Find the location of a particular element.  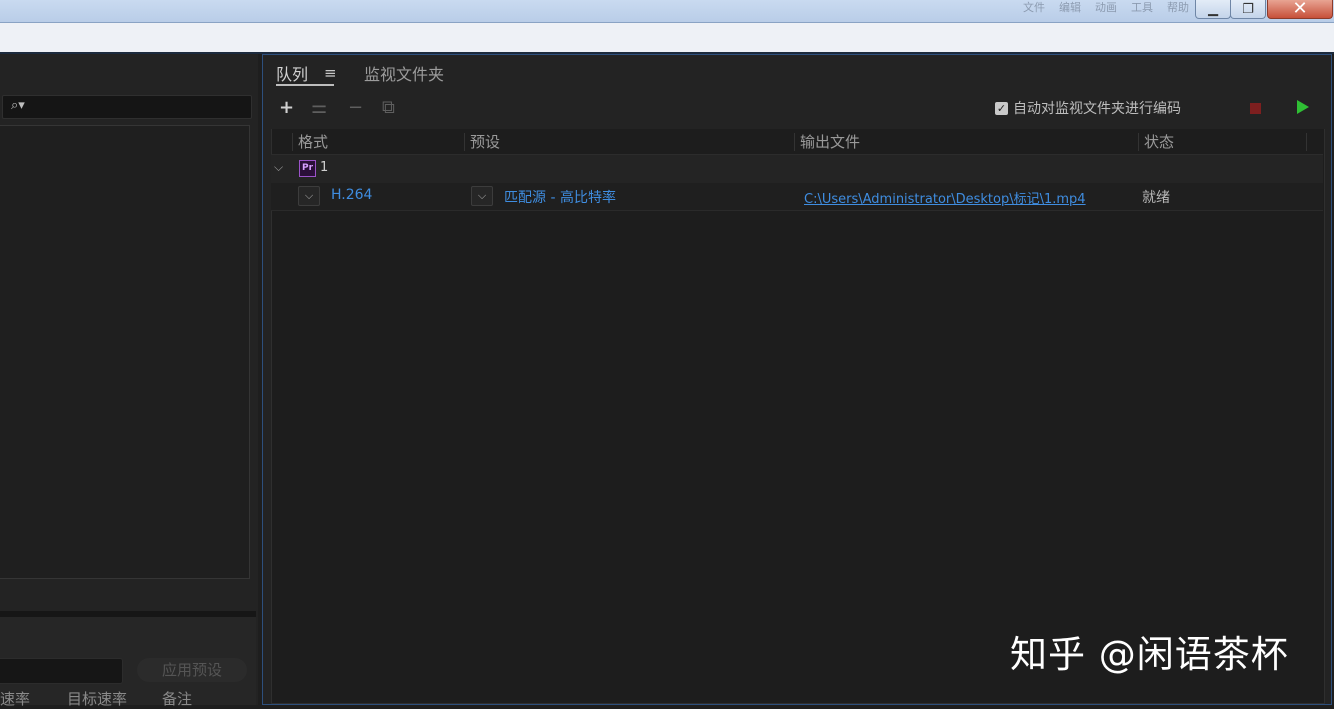

column-notes: 备注 is located at coordinates (177, 699).